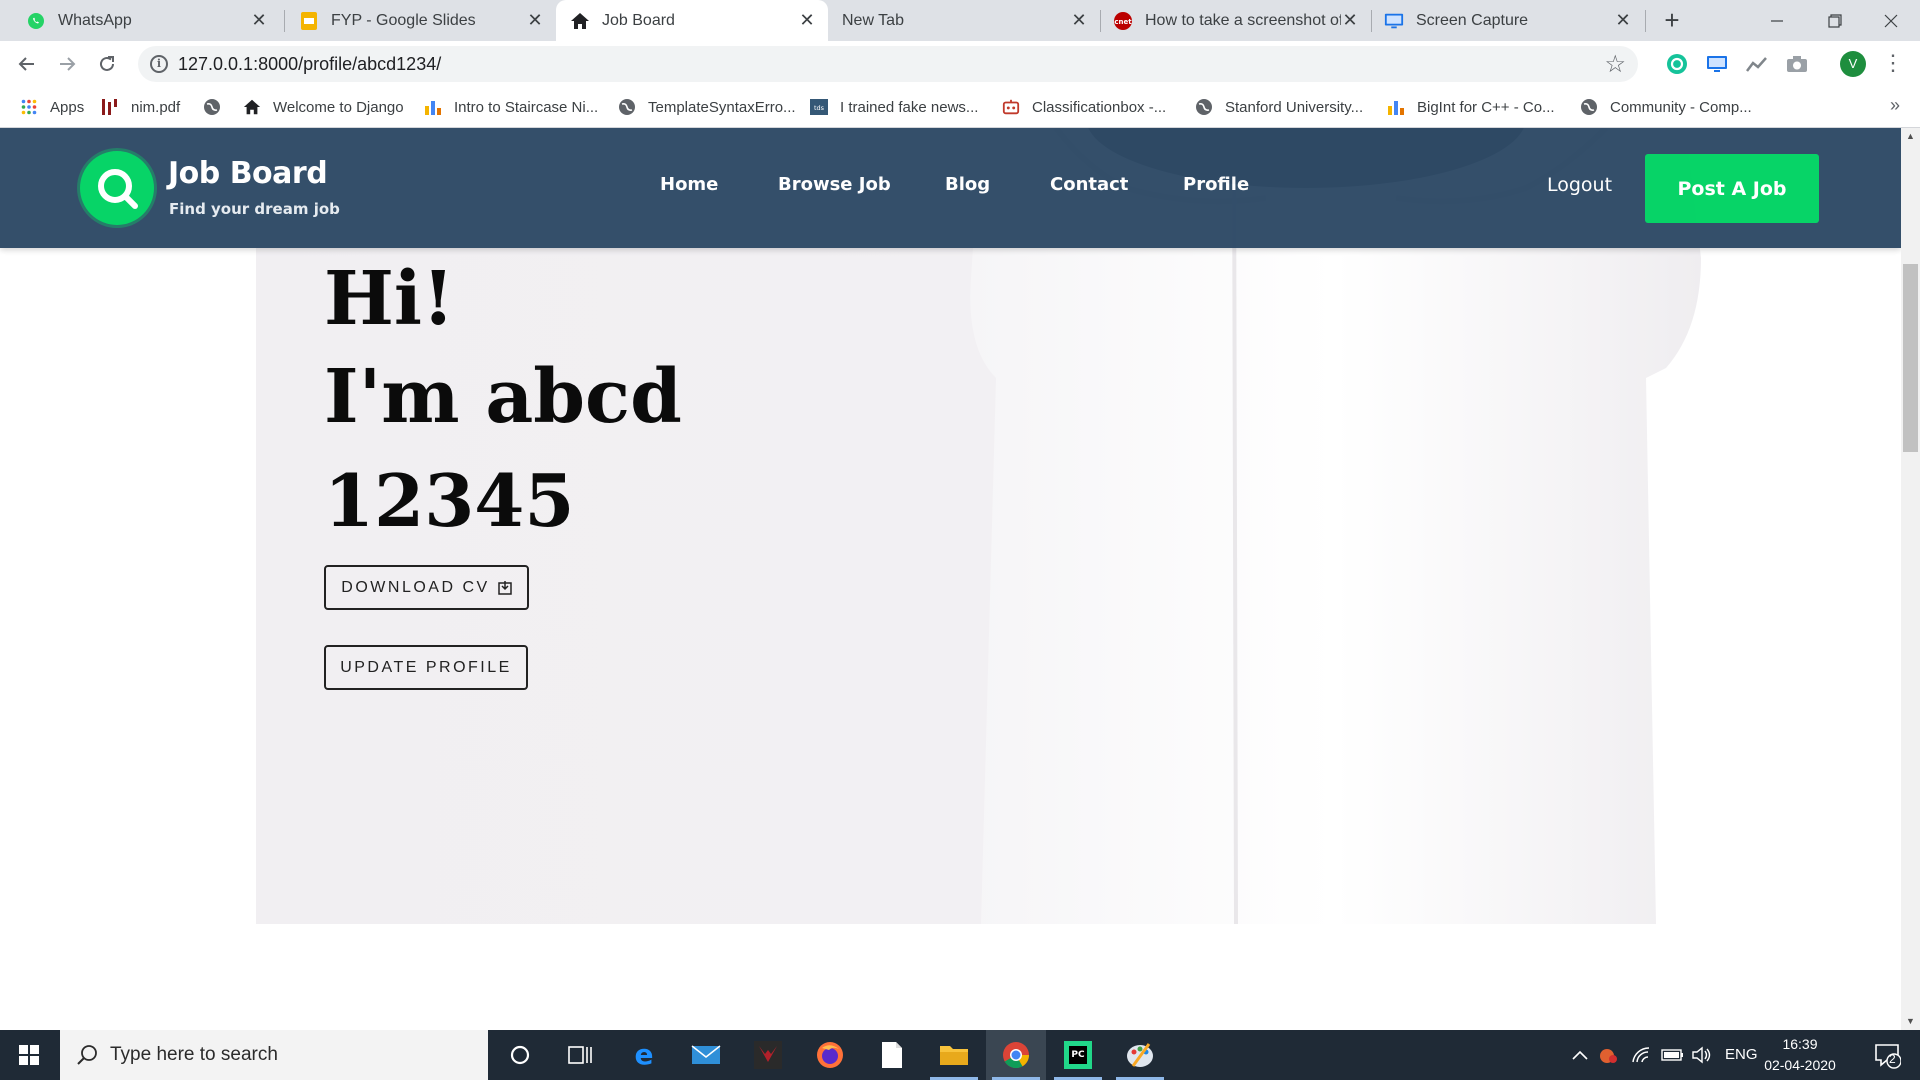  Describe the element at coordinates (117, 188) in the screenshot. I see `logo-icon` at that location.